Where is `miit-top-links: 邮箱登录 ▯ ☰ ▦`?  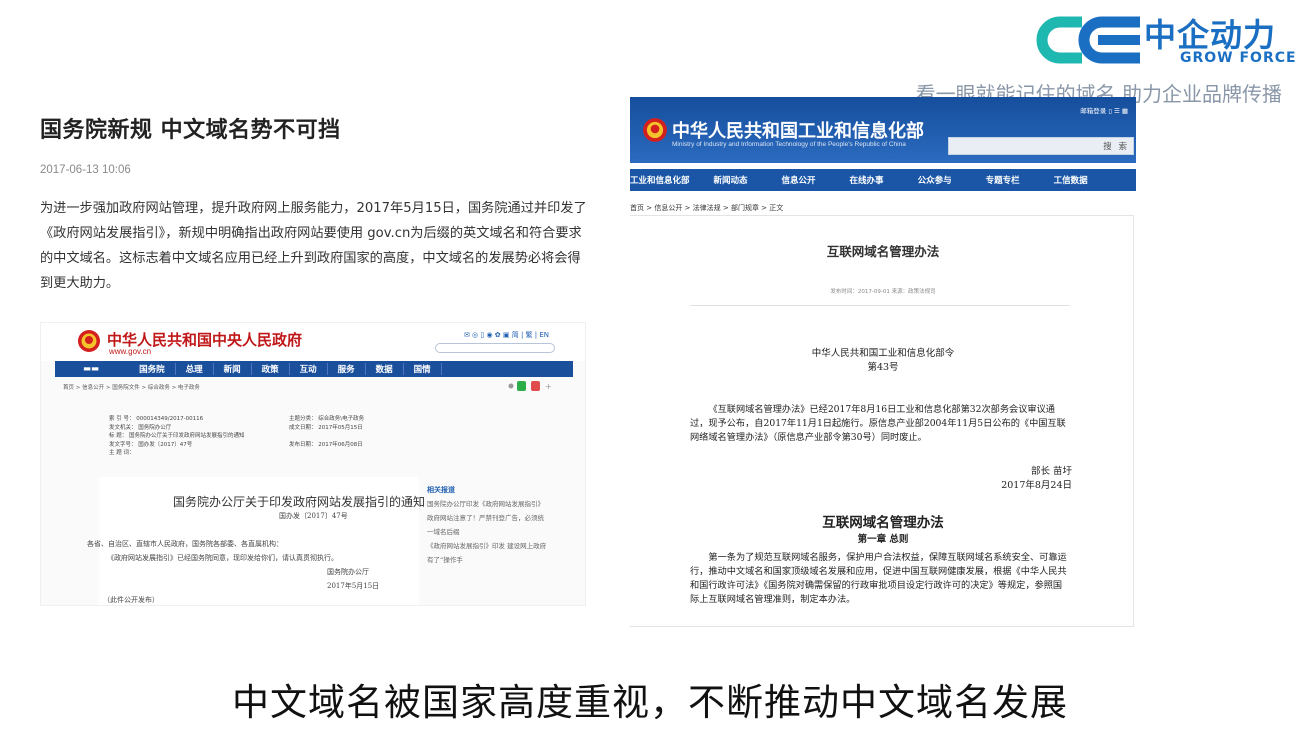 miit-top-links: 邮箱登录 ▯ ☰ ▦ is located at coordinates (1104, 111).